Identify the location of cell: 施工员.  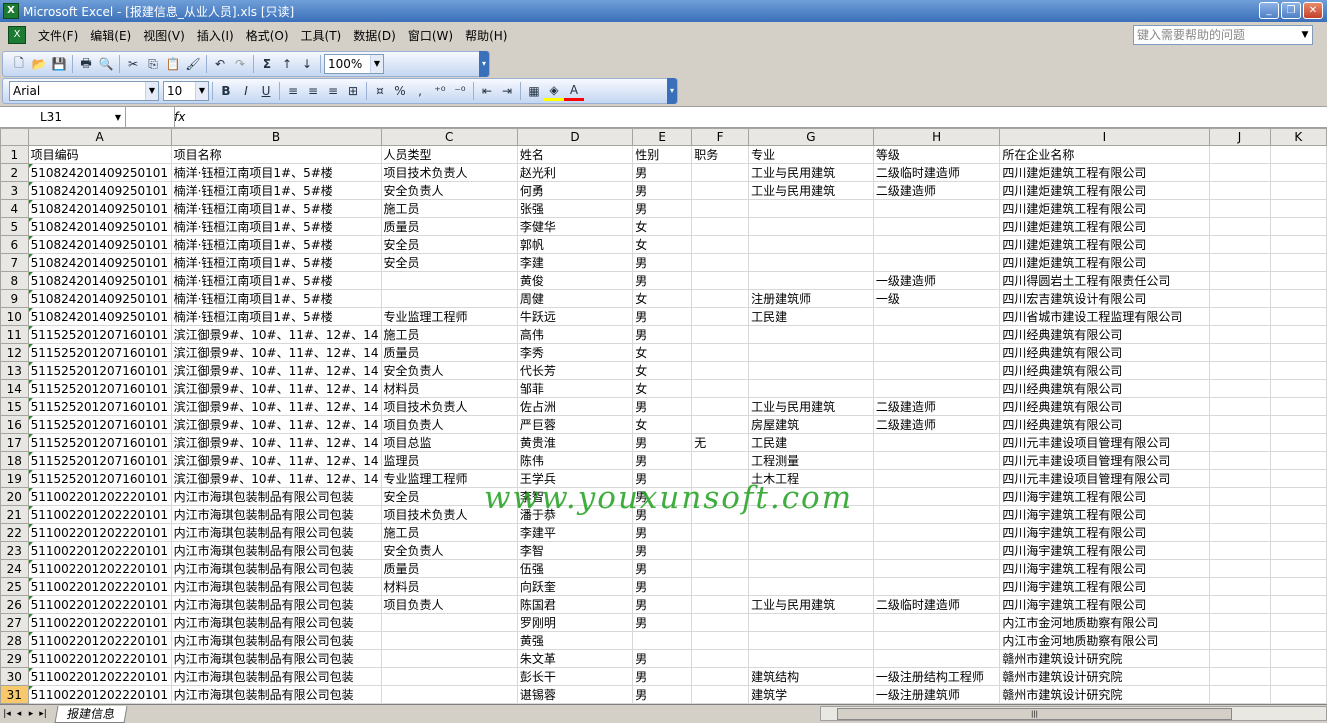
(449, 208).